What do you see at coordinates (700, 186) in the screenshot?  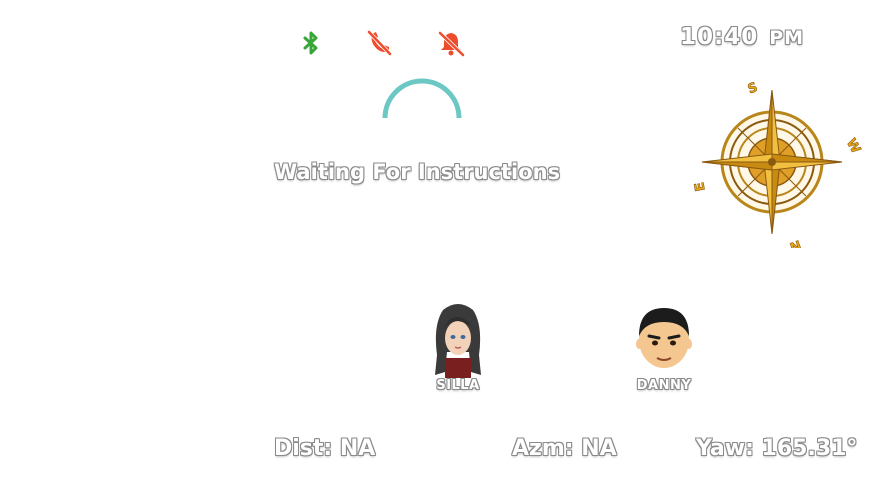 I see `compass-label-east: E` at bounding box center [700, 186].